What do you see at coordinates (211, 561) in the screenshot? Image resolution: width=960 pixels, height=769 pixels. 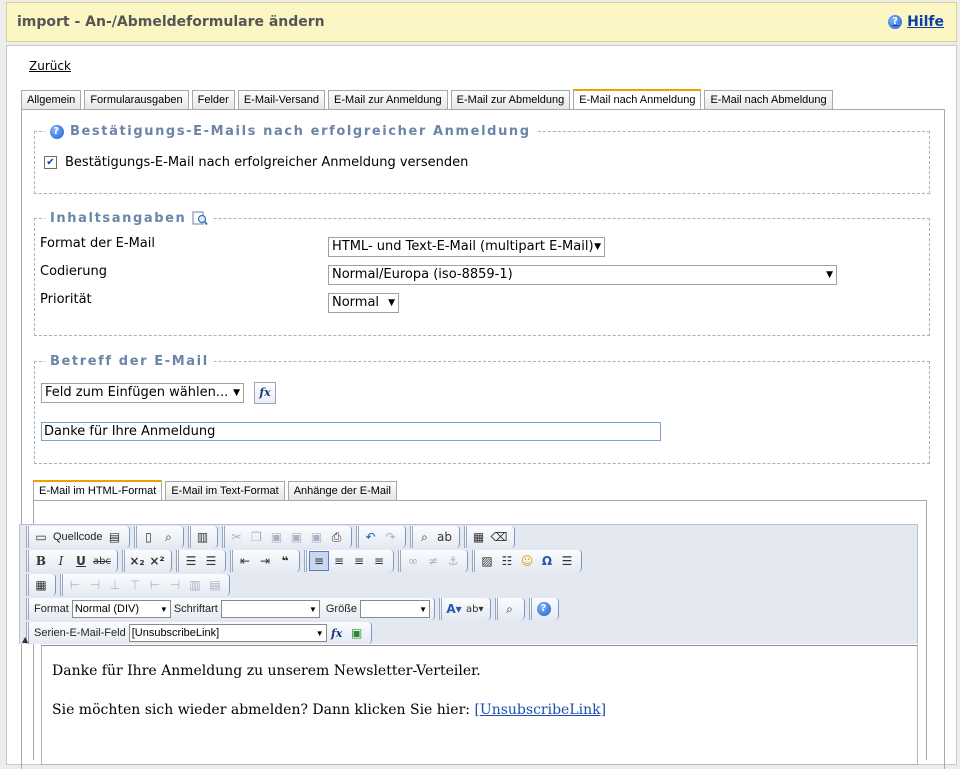 I see `bulleted-list-icon: ☰` at bounding box center [211, 561].